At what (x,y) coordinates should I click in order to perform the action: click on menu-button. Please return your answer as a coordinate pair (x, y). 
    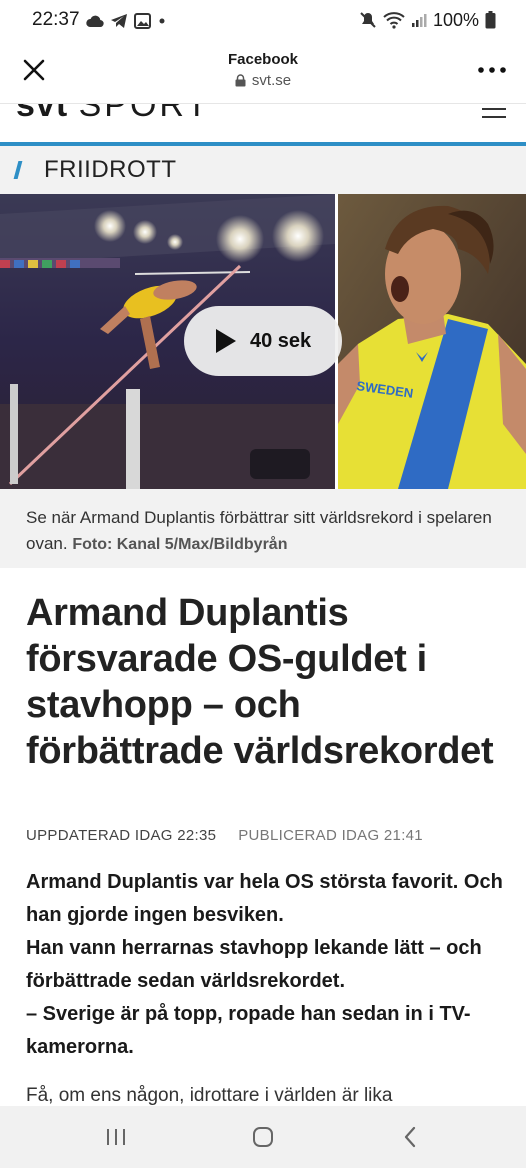
    Looking at the image, I should click on (494, 111).